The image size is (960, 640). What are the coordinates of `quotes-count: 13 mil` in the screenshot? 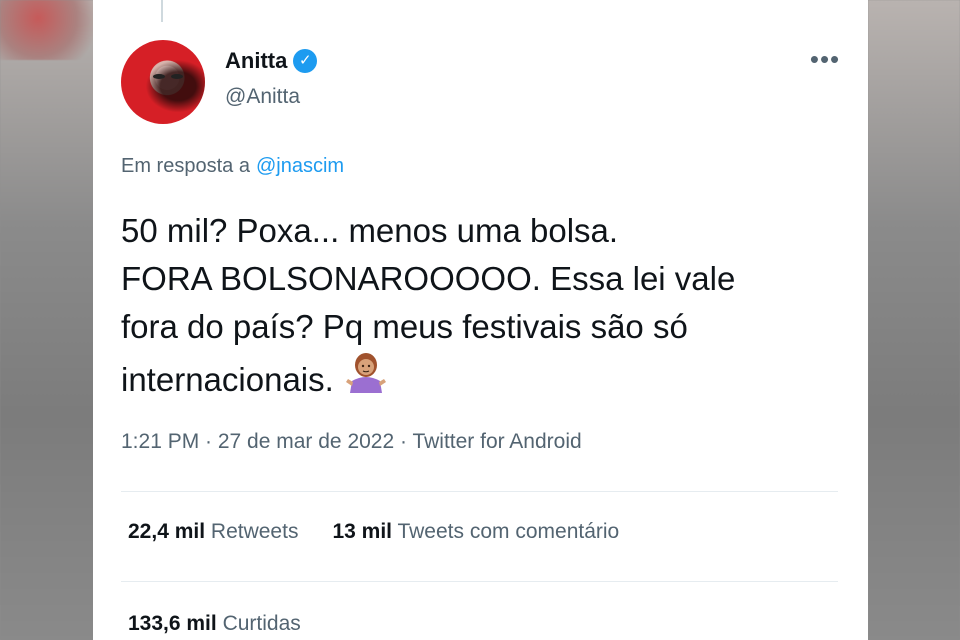 It's located at (362, 531).